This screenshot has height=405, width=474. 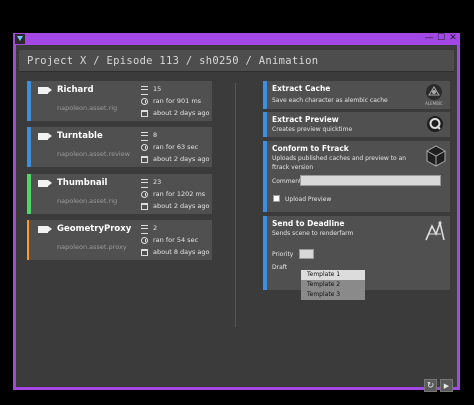 What do you see at coordinates (176, 240) in the screenshot?
I see `item-runtime: ran for 54 sec` at bounding box center [176, 240].